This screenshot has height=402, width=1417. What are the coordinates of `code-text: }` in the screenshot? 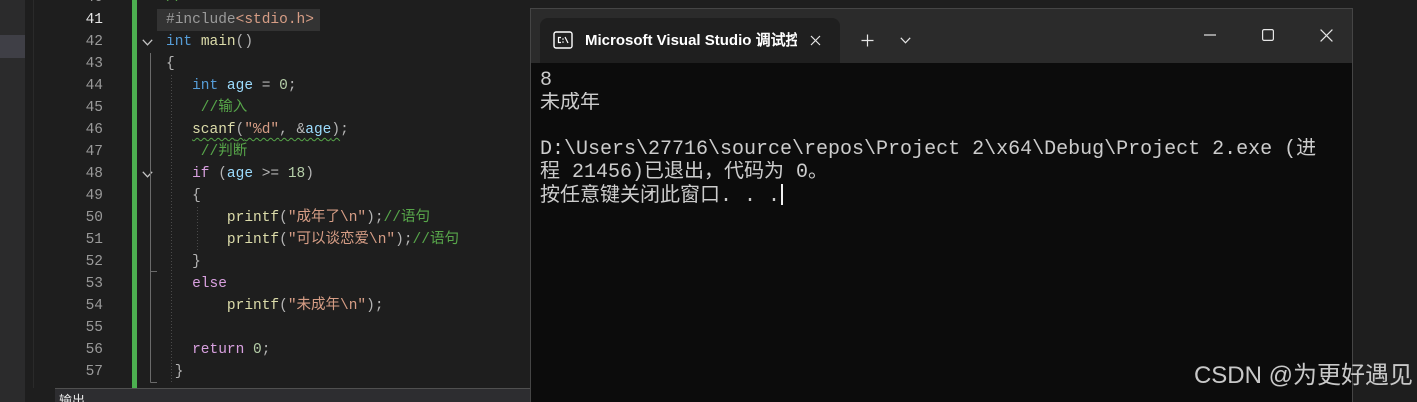 It's located at (173, 372).